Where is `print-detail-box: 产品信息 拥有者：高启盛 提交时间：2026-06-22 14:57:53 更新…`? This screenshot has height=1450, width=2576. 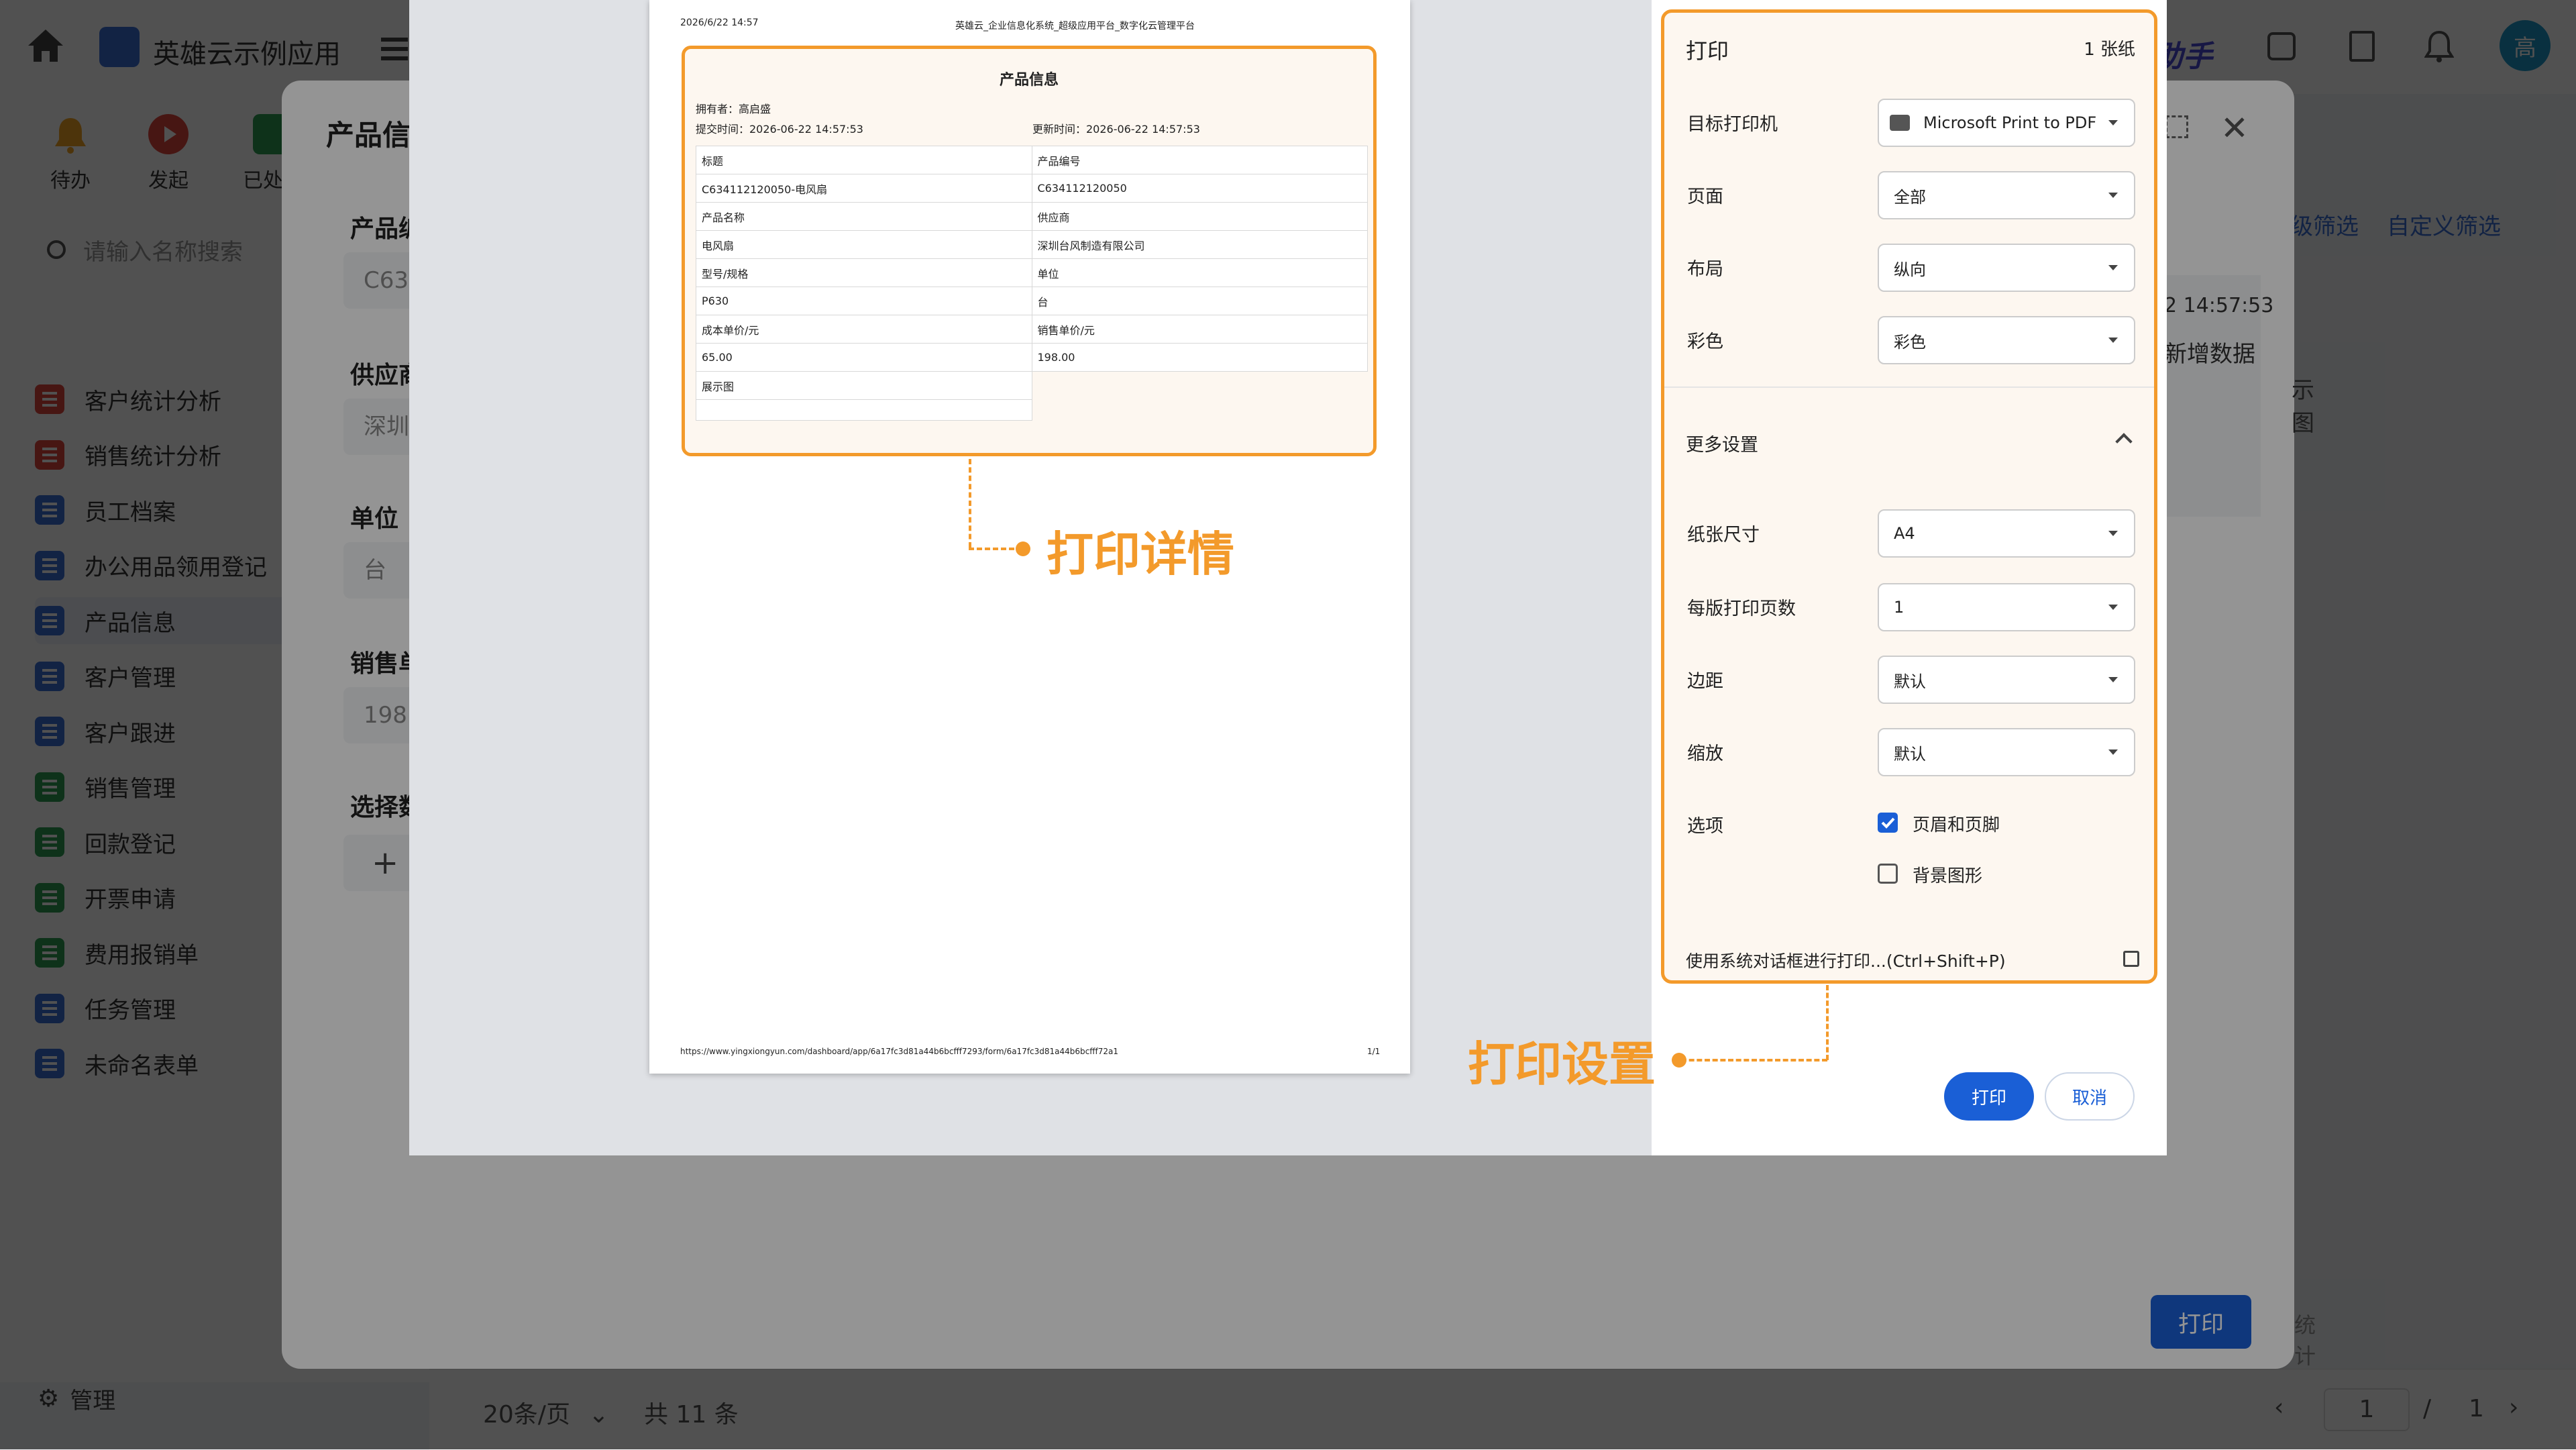
print-detail-box: 产品信息 拥有者：高启盛 提交时间：2026-06-22 14:57:53 更新… is located at coordinates (1029, 251).